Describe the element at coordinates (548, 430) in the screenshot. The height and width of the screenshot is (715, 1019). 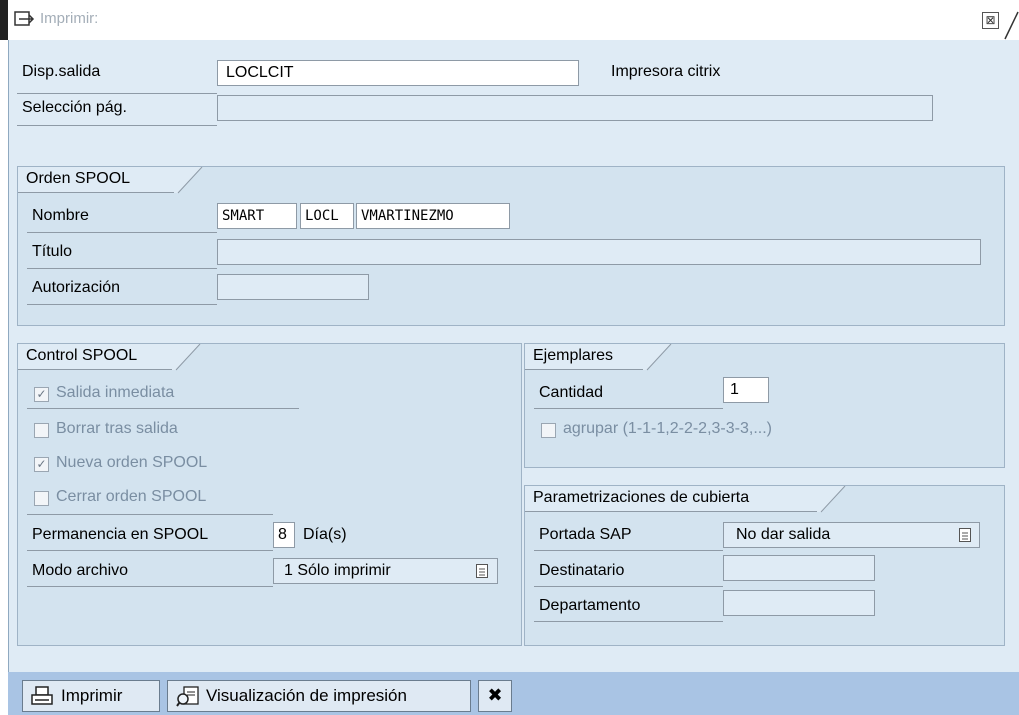
I see `group-copies-checkbox` at that location.